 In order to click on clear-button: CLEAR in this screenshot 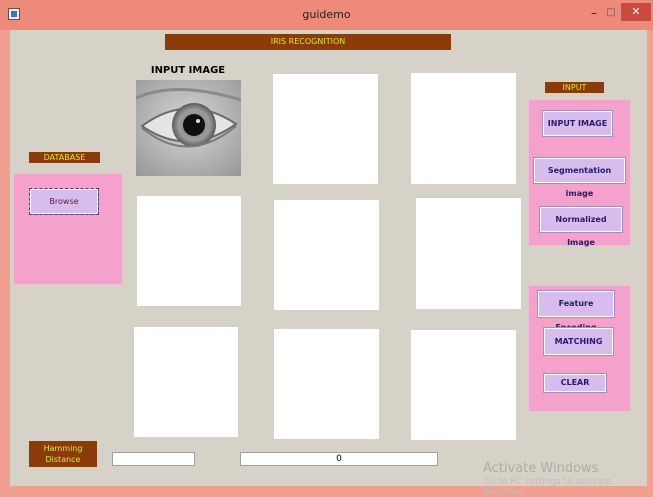, I will do `click(575, 383)`.